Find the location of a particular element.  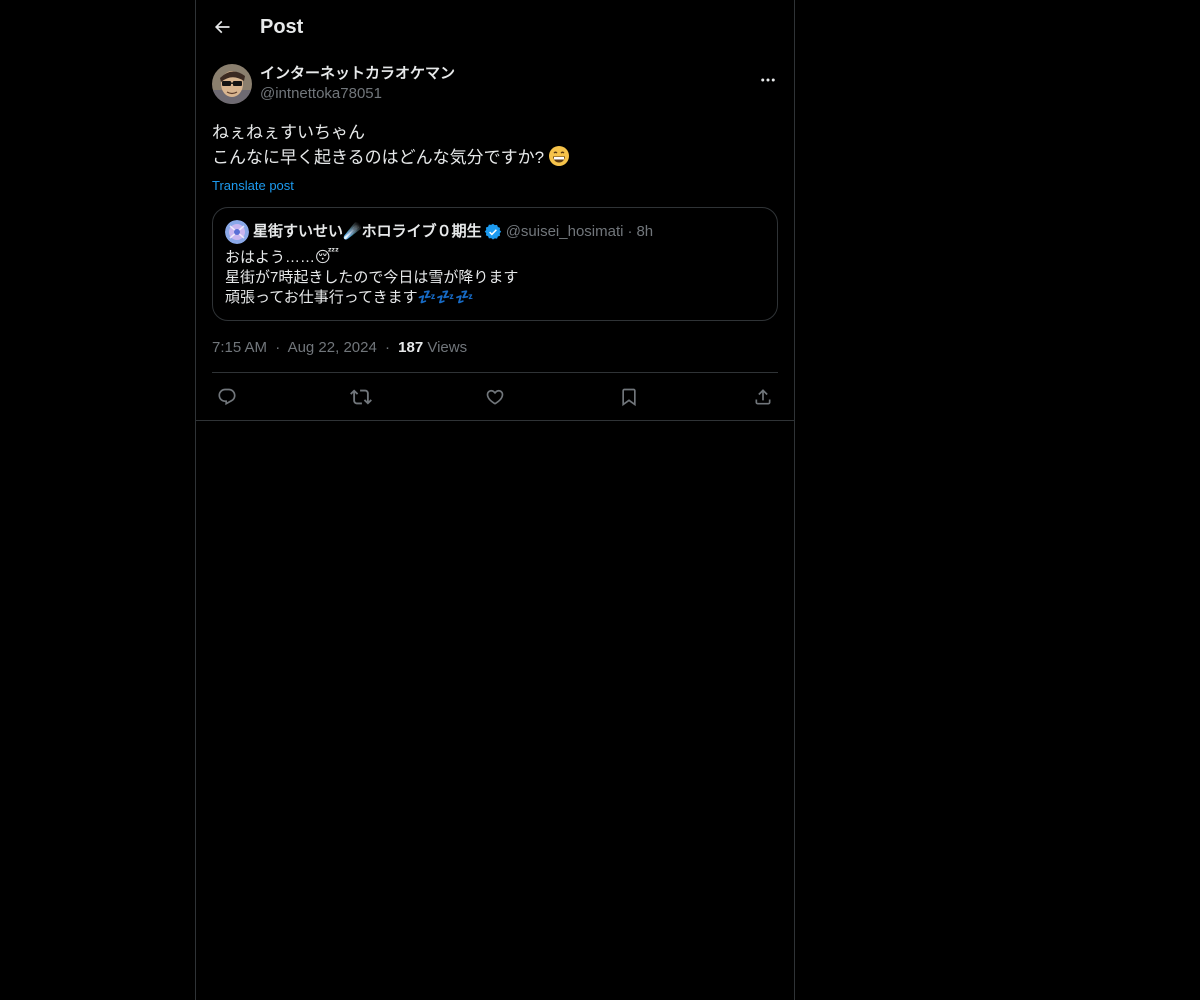

page-header: Post is located at coordinates (495, 27).